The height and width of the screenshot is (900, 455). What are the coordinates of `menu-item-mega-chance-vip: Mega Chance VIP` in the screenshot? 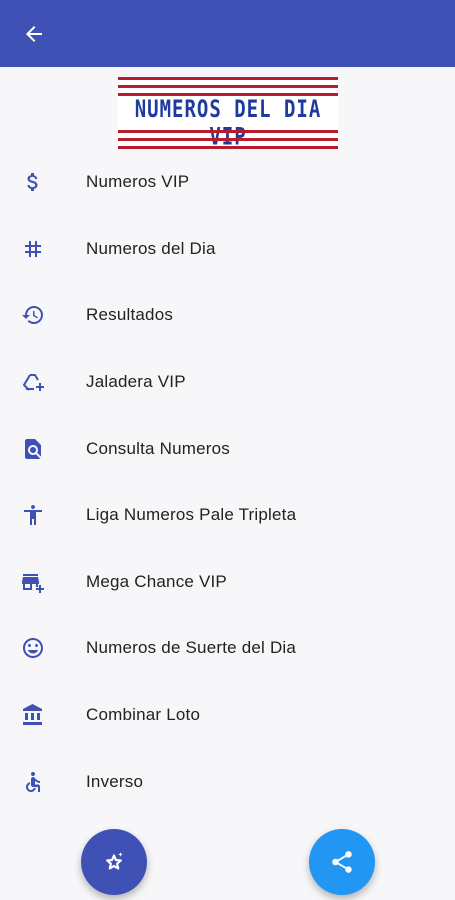 It's located at (227, 582).